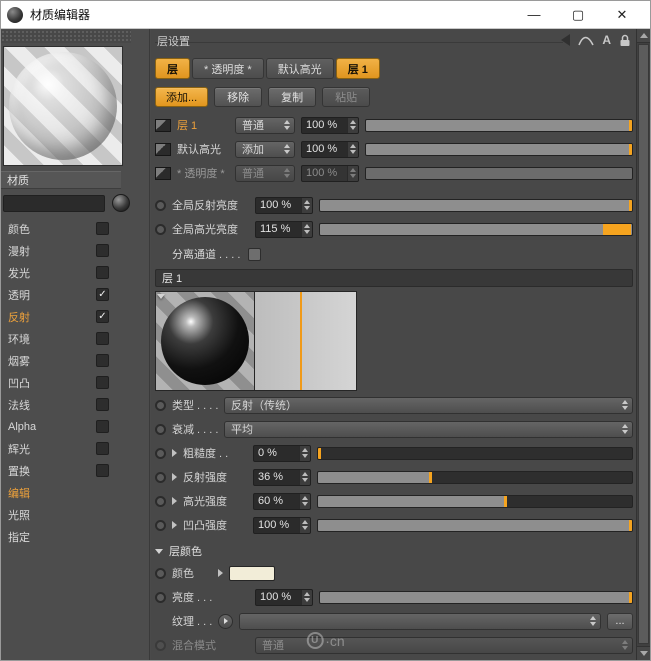 This screenshot has height=661, width=651. I want to click on scroll-thumb, so click(643, 344).